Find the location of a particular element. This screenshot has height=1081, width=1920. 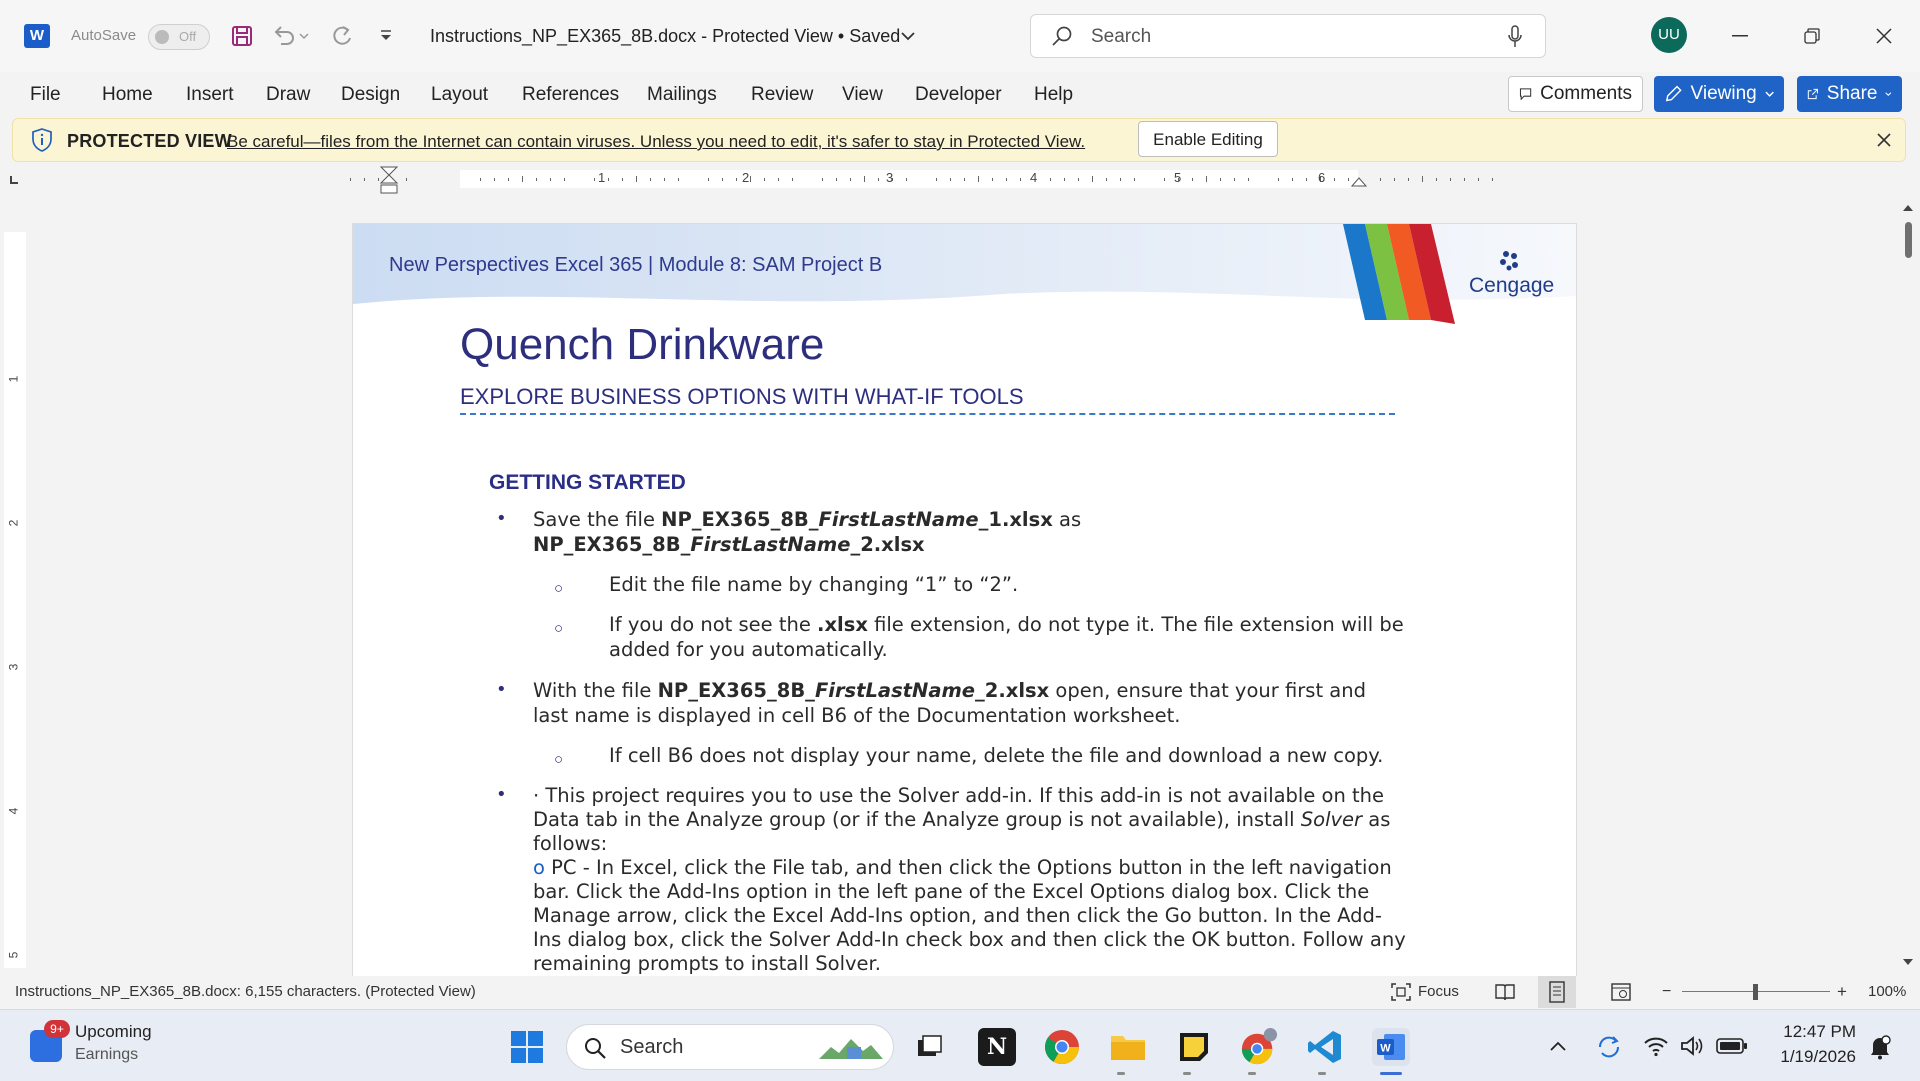

redo-icon is located at coordinates (342, 36).